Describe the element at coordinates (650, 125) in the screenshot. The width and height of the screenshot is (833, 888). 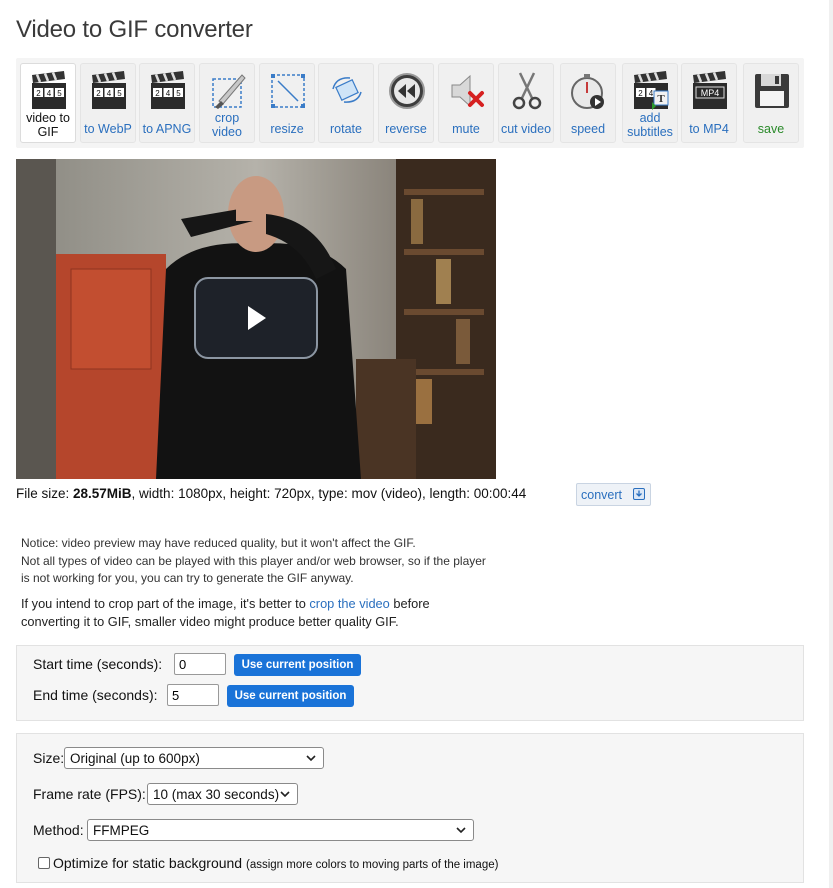
I see `tool-label: add subtitles` at that location.